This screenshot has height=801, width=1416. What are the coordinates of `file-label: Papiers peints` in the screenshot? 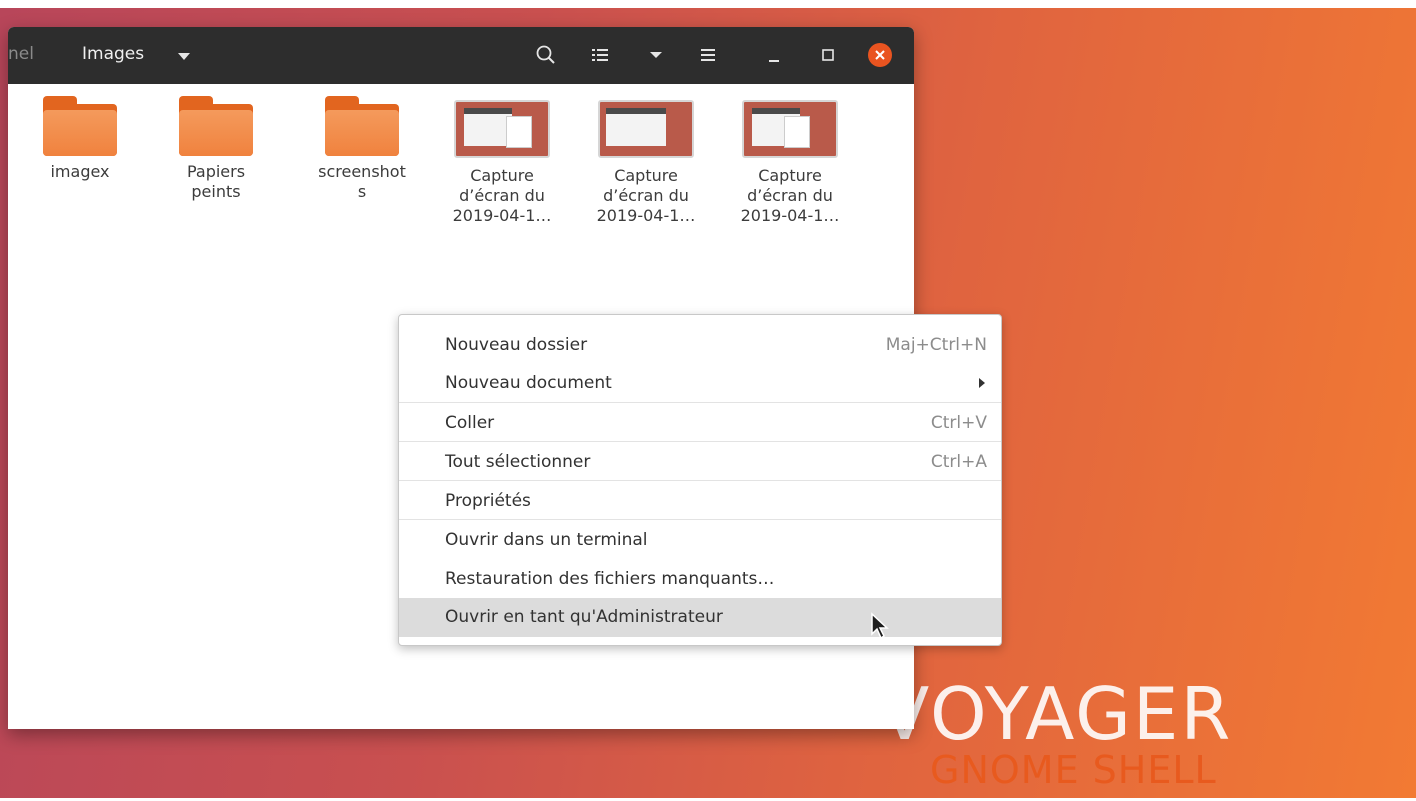 It's located at (216, 181).